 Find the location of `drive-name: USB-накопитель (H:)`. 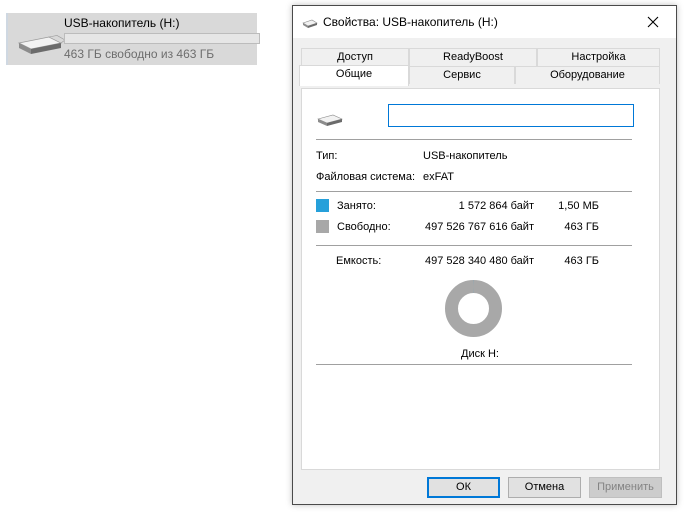

drive-name: USB-накопитель (H:) is located at coordinates (122, 23).